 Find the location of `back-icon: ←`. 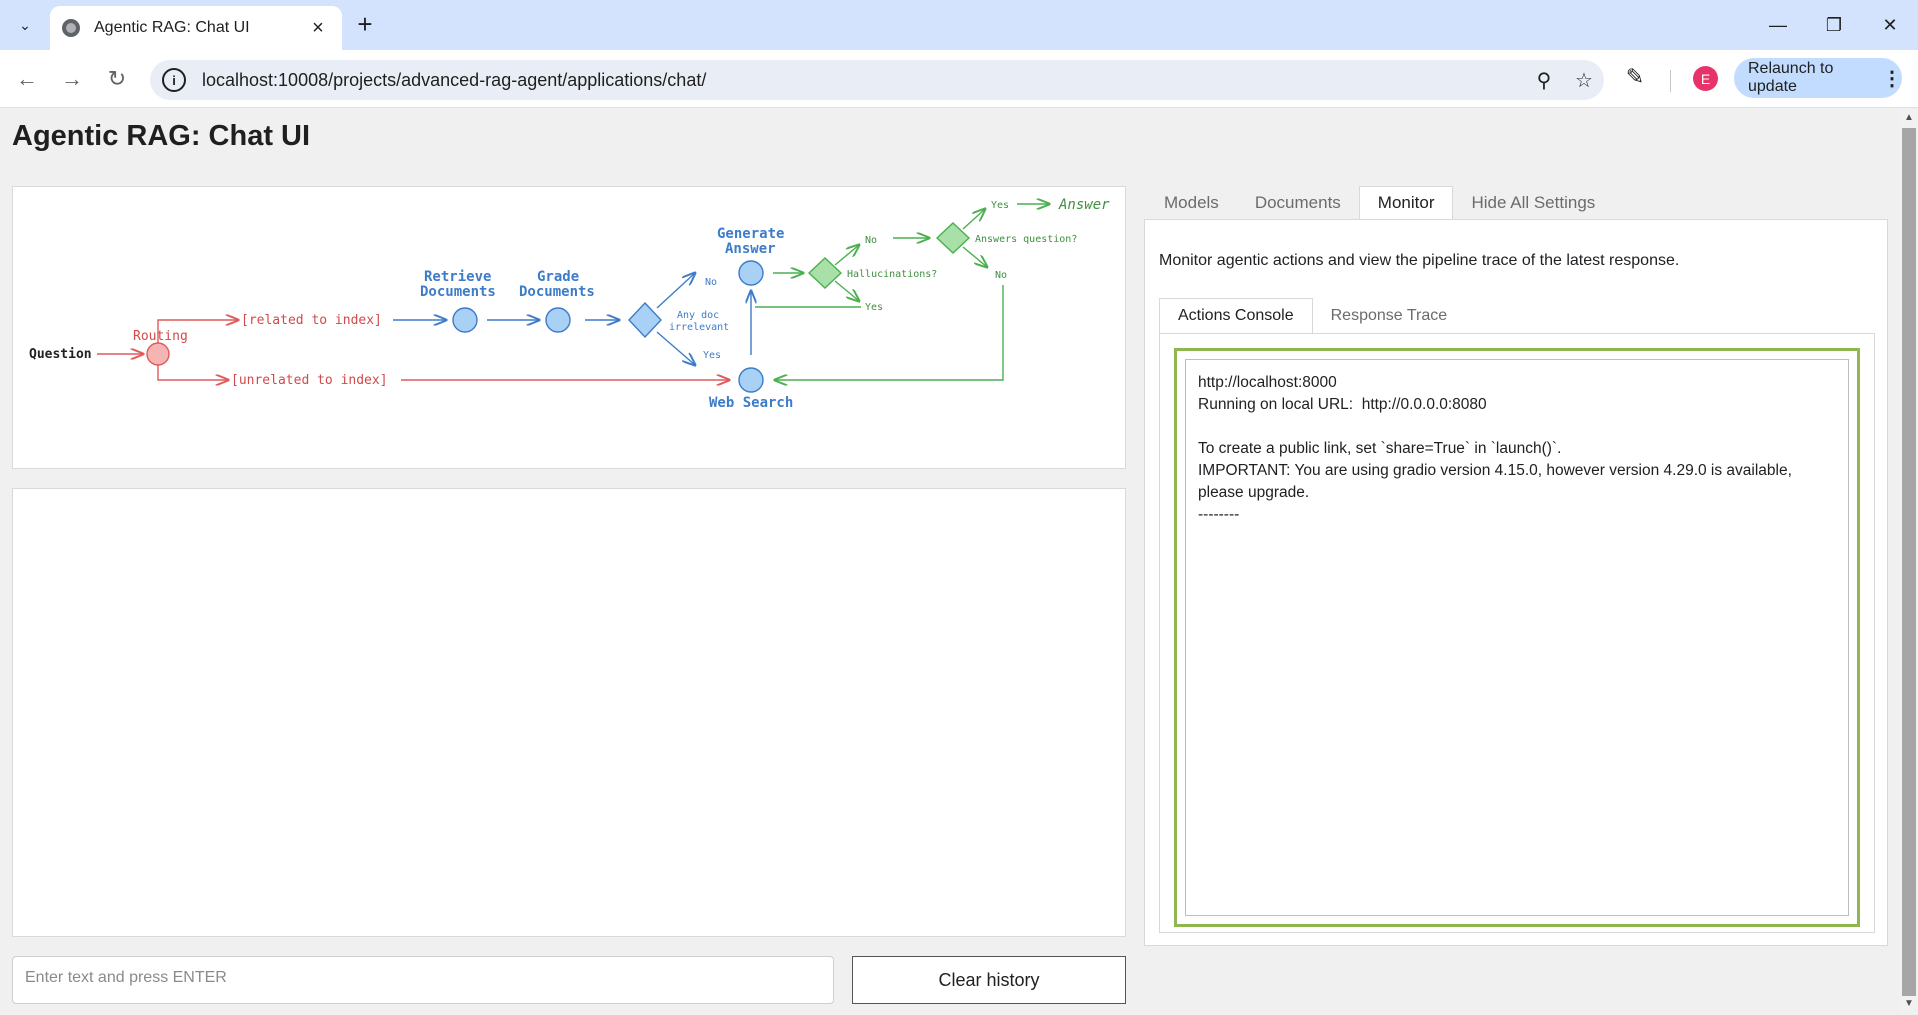

back-icon: ← is located at coordinates (27, 79).